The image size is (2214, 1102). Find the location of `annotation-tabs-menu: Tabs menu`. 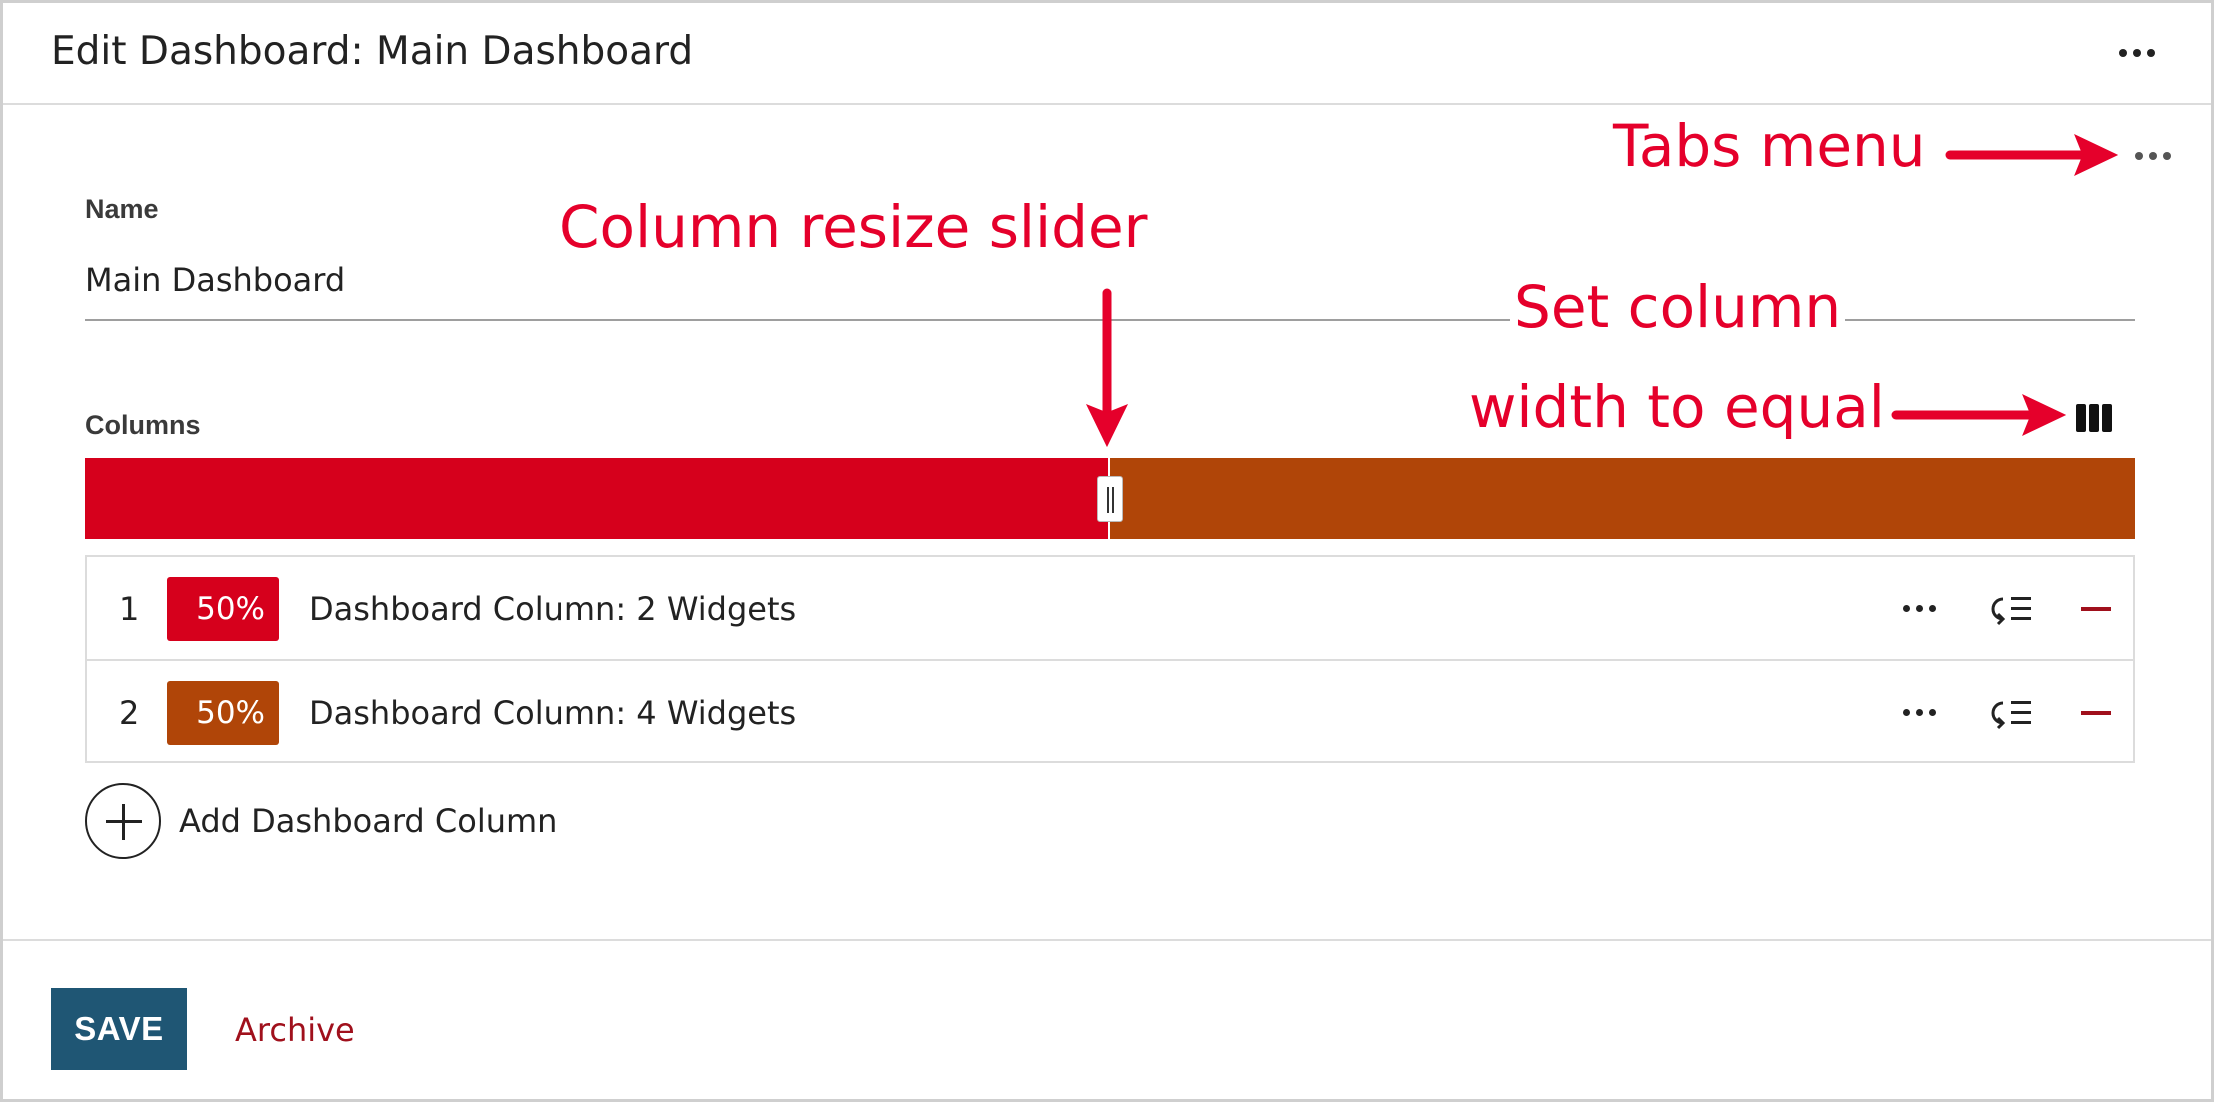

annotation-tabs-menu: Tabs menu is located at coordinates (1769, 146).